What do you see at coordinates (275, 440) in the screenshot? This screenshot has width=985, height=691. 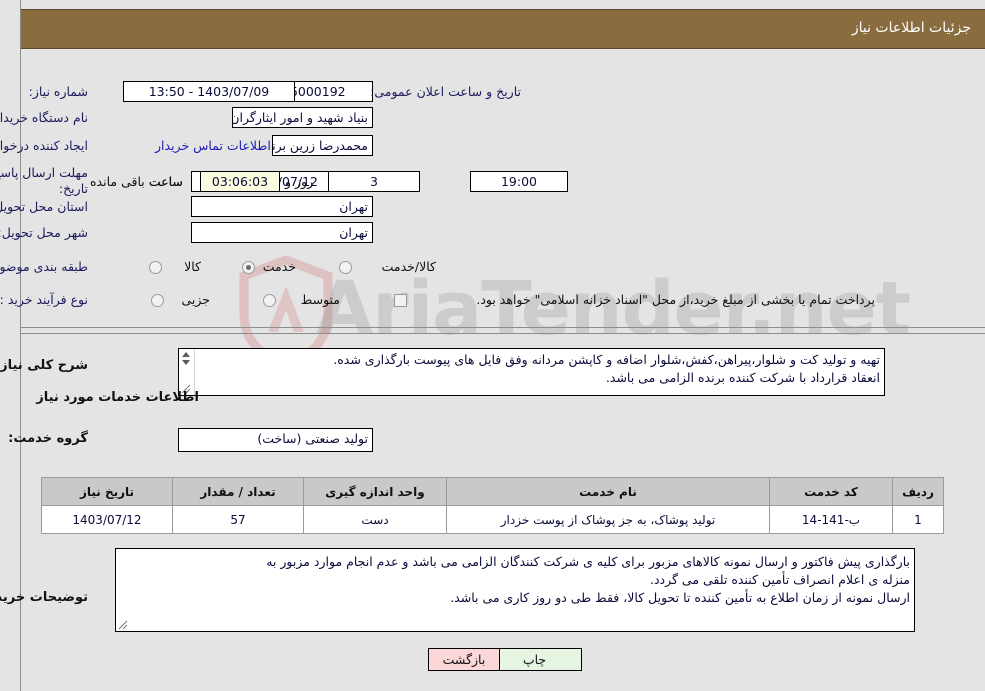 I see `service-group-field: تولید صنعتی (ساخت)` at bounding box center [275, 440].